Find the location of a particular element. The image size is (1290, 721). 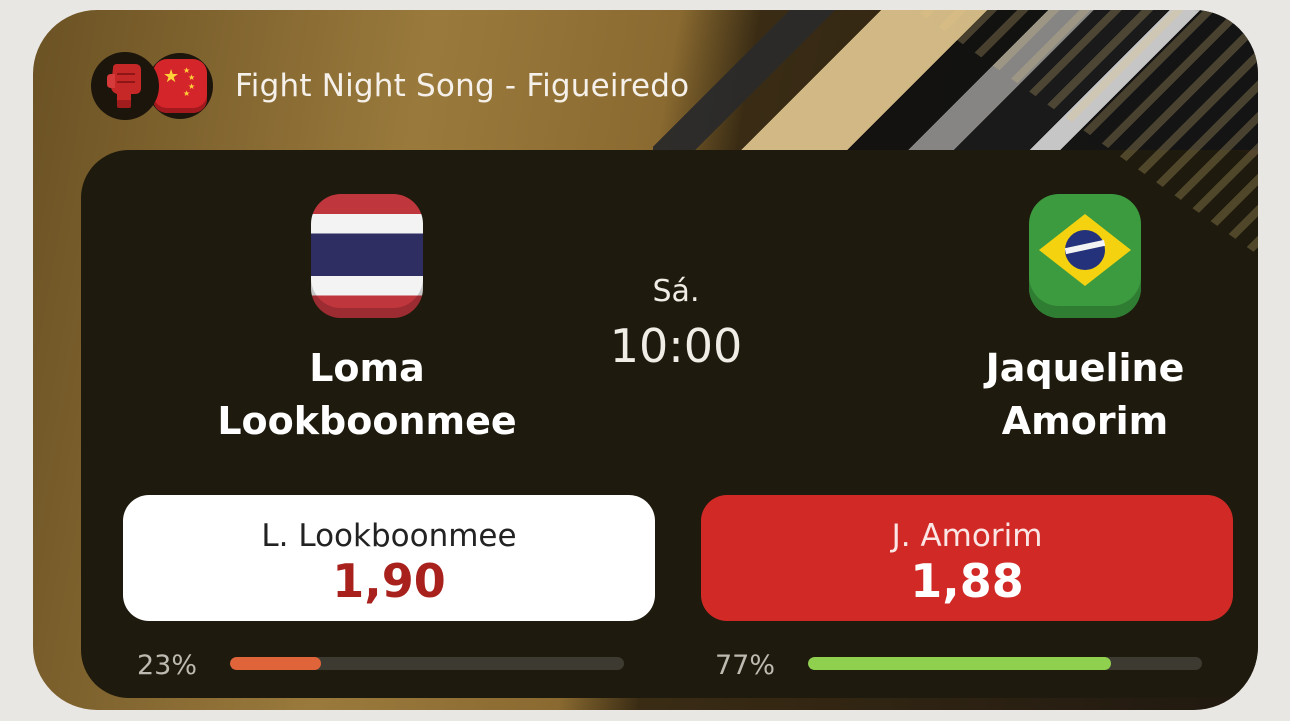

fighter-away-name: Jaqueline Amorim is located at coordinates (1076, 395).